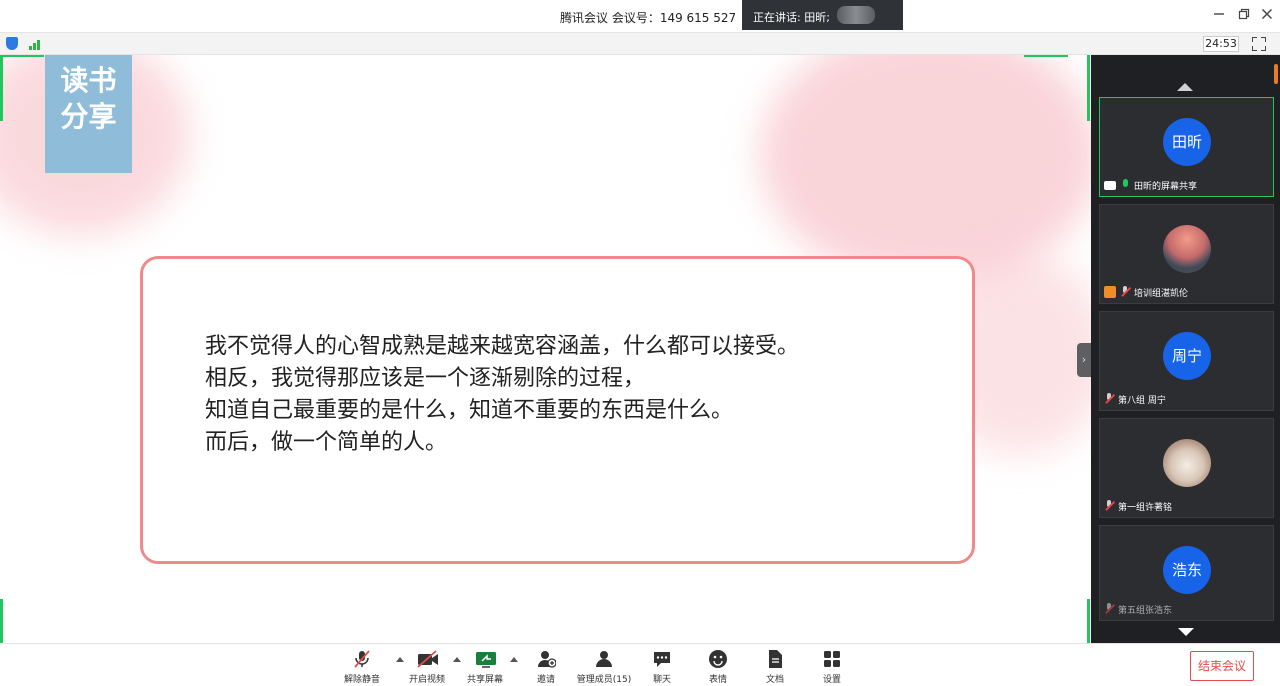  What do you see at coordinates (640, 44) in the screenshot?
I see `status-bar: 24:53` at bounding box center [640, 44].